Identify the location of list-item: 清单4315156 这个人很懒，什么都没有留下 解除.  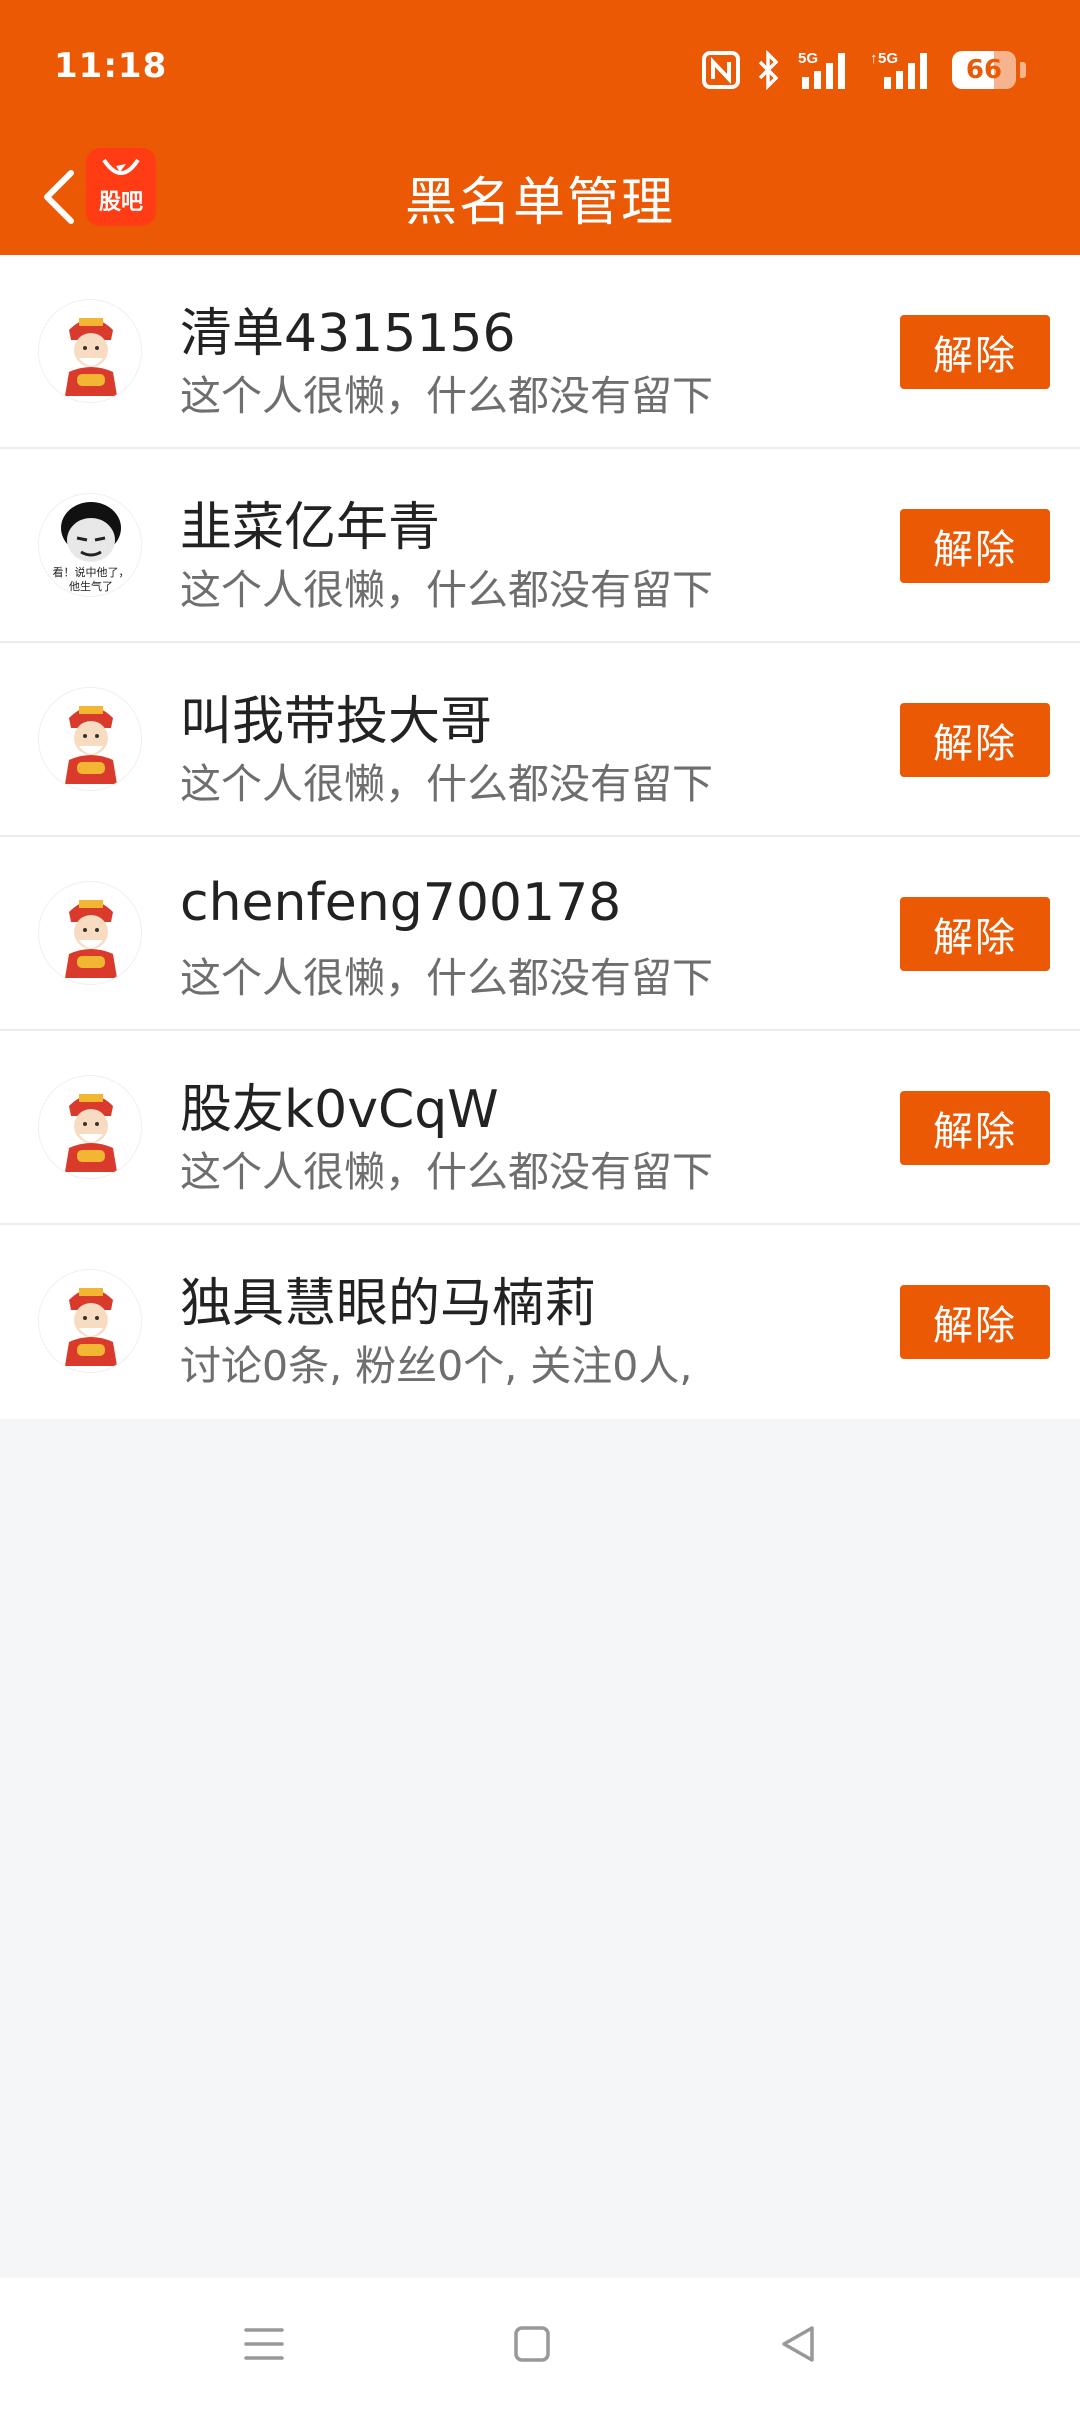
(540, 352).